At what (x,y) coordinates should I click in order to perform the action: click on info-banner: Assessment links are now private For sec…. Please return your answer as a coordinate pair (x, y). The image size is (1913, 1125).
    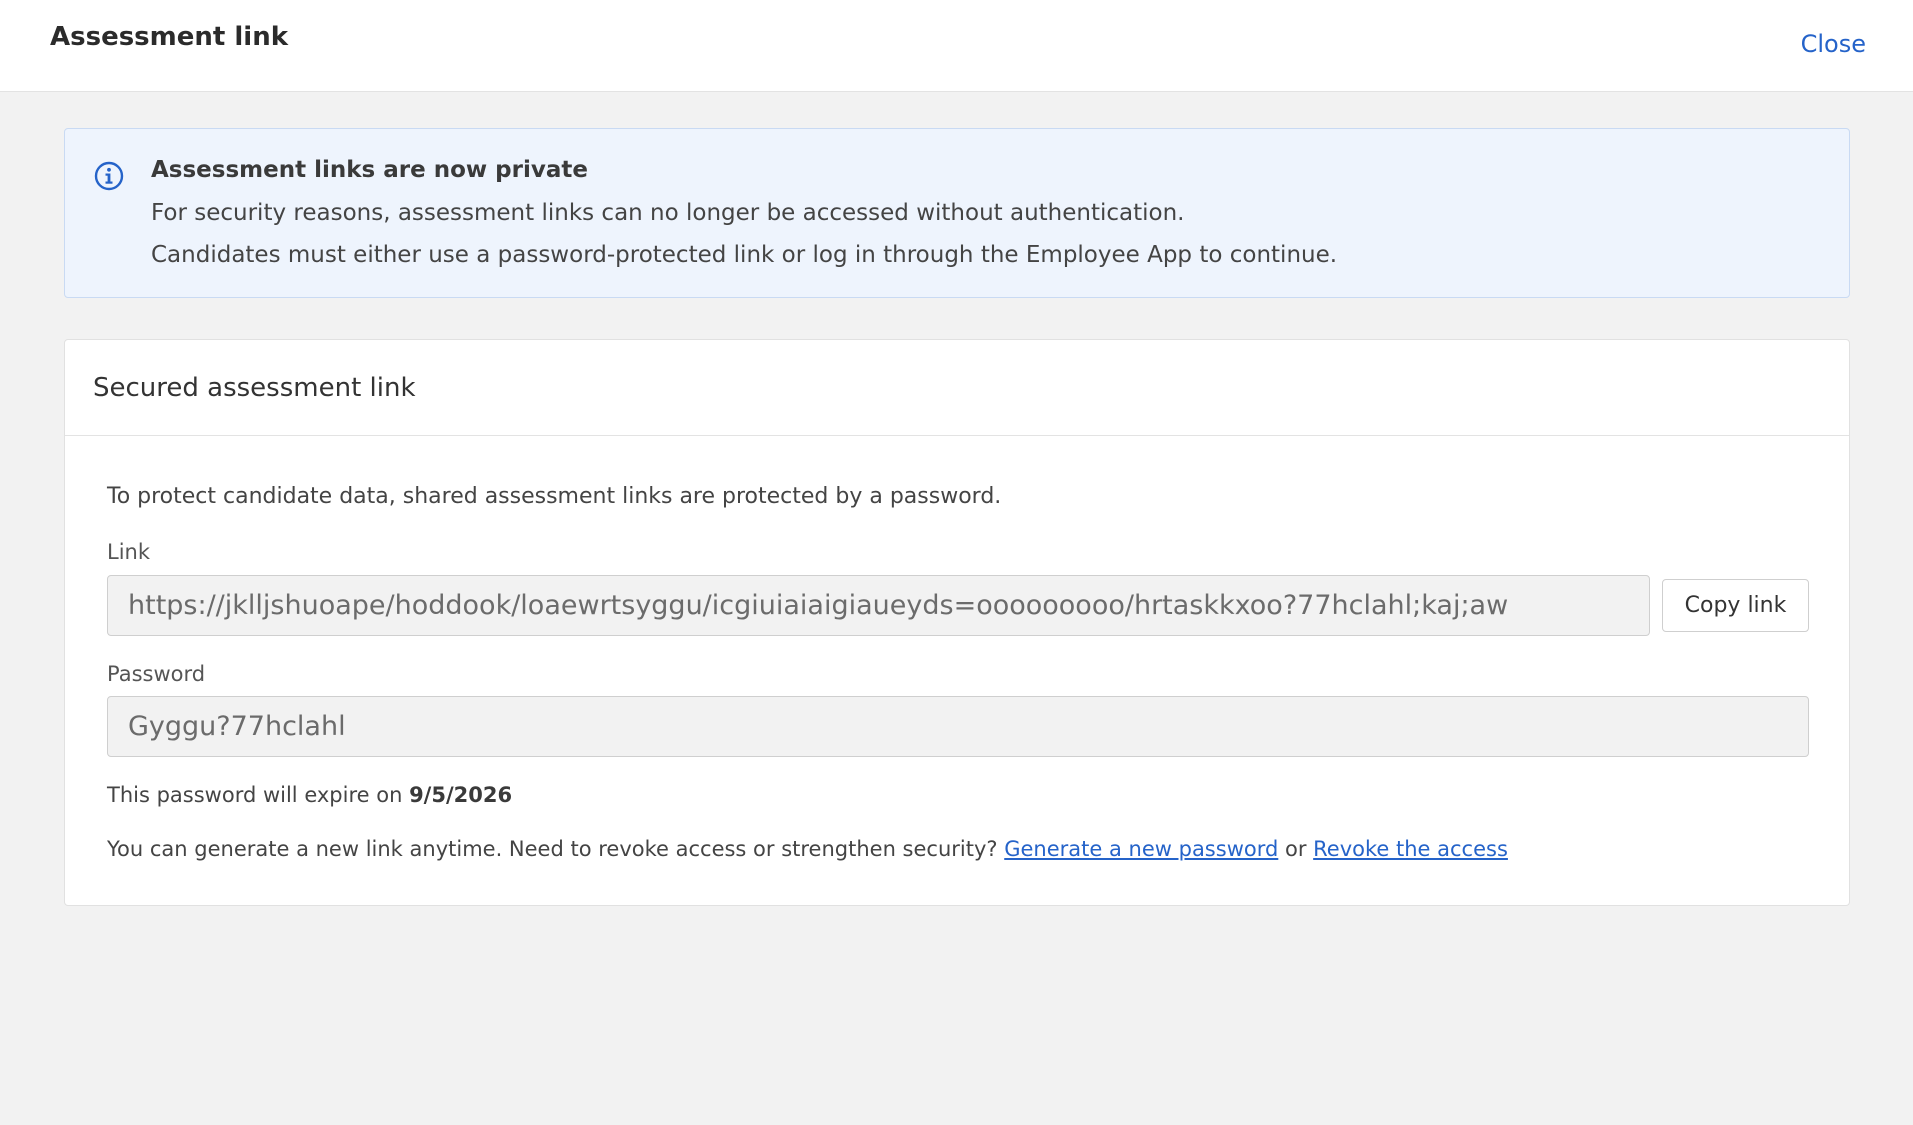
    Looking at the image, I should click on (957, 213).